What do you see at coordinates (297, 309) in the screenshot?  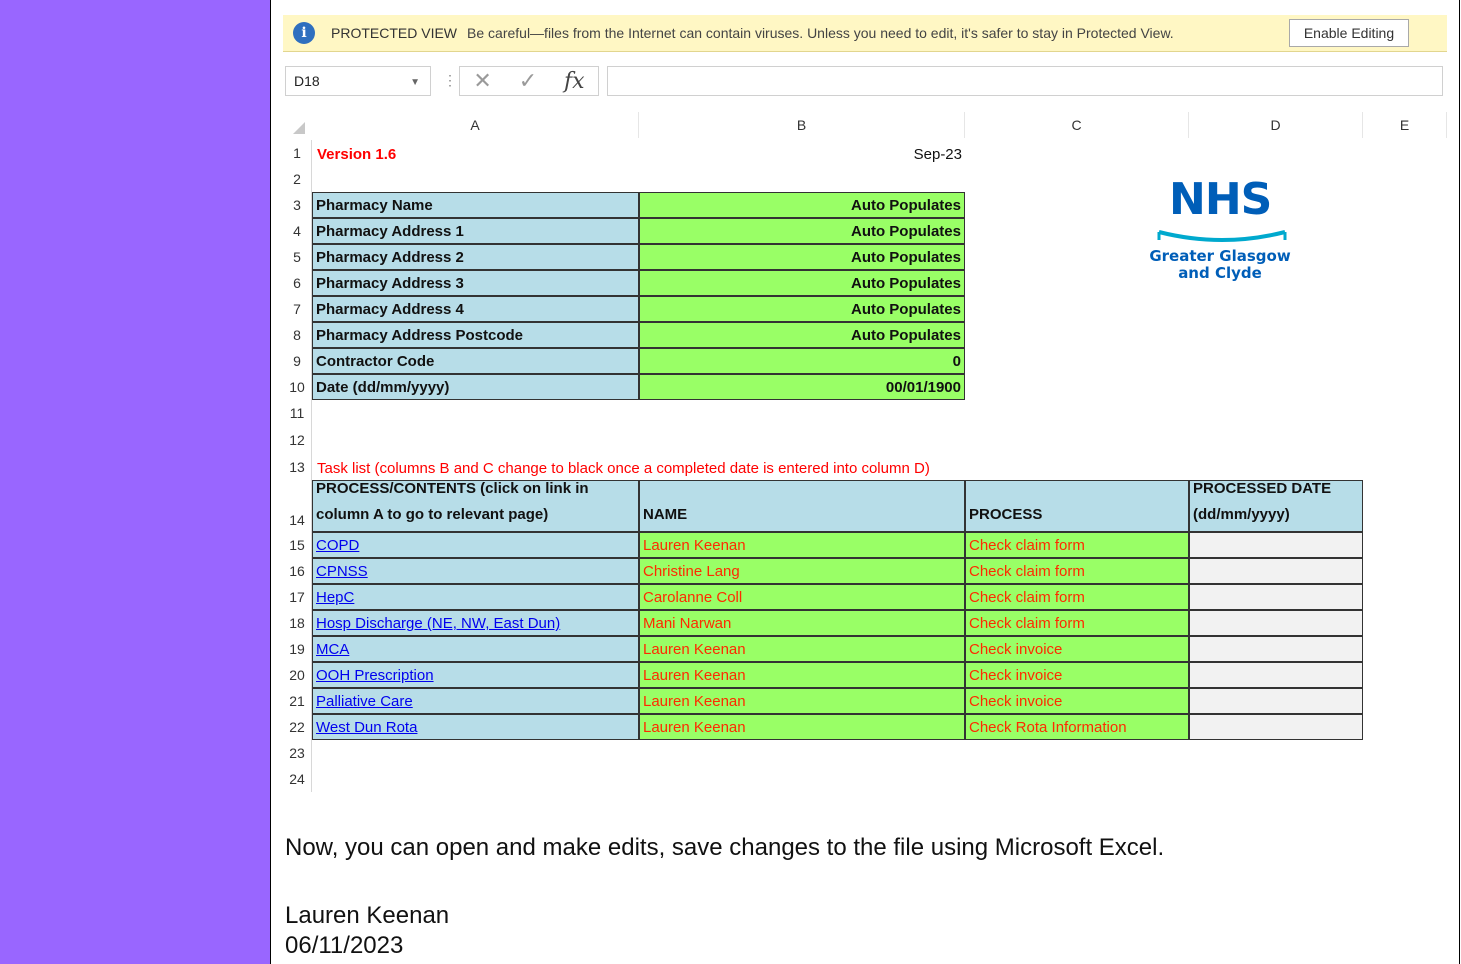 I see `row-header: 7` at bounding box center [297, 309].